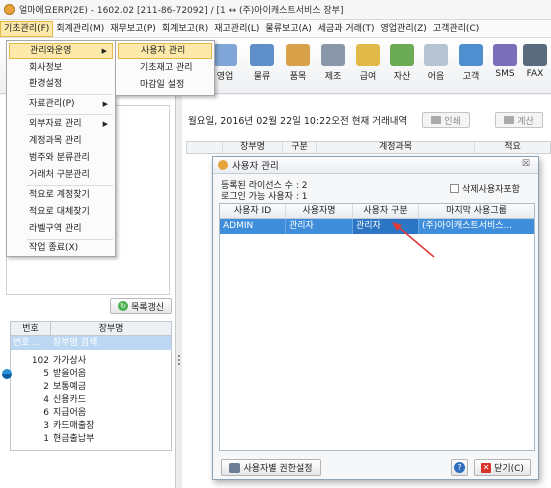  Describe the element at coordinates (396, 147) in the screenshot. I see `grid-col-account: 계정과목` at that location.